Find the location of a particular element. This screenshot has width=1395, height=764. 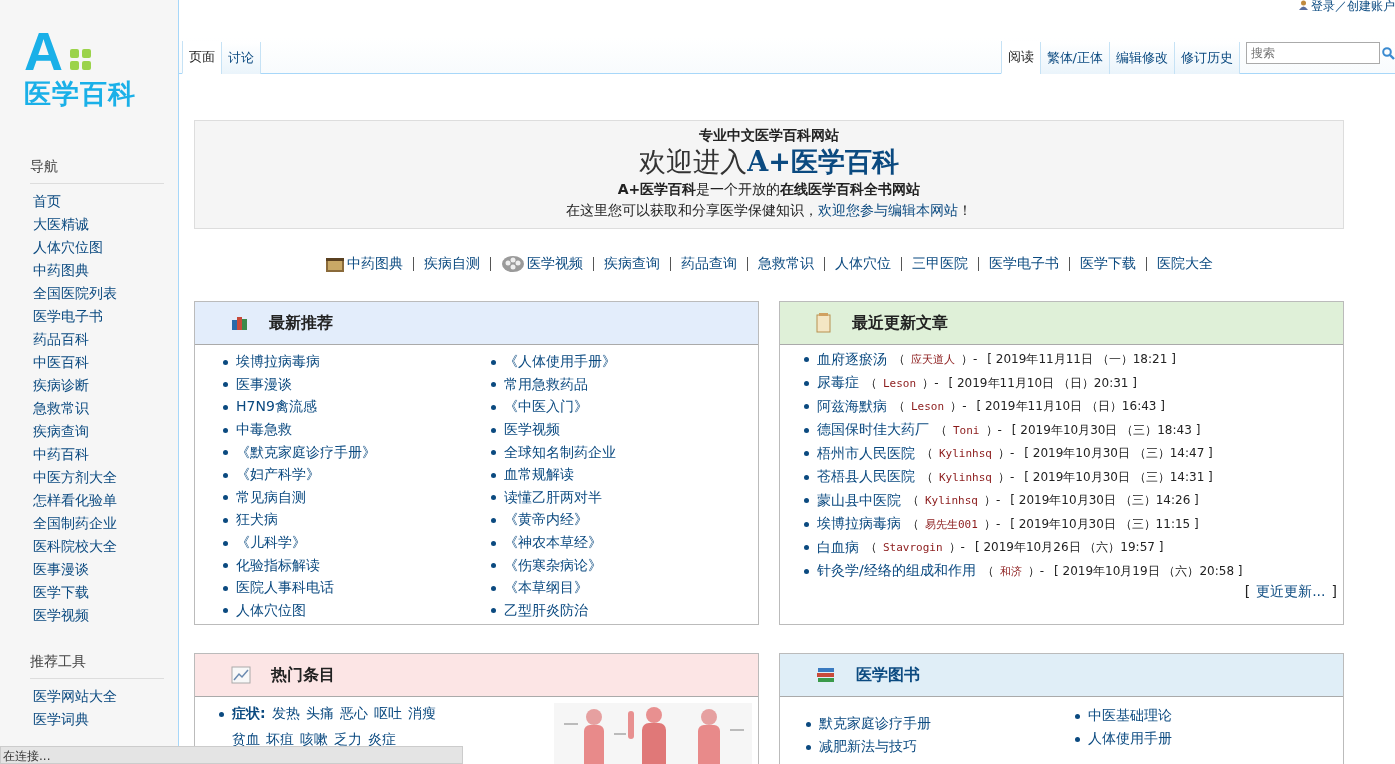

sidebar-link: 大医精诚 is located at coordinates (97, 224).